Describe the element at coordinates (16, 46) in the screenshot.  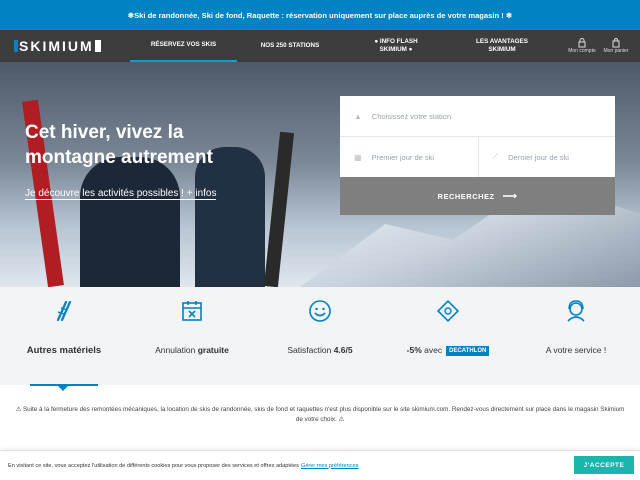
I see `logo-mark` at that location.